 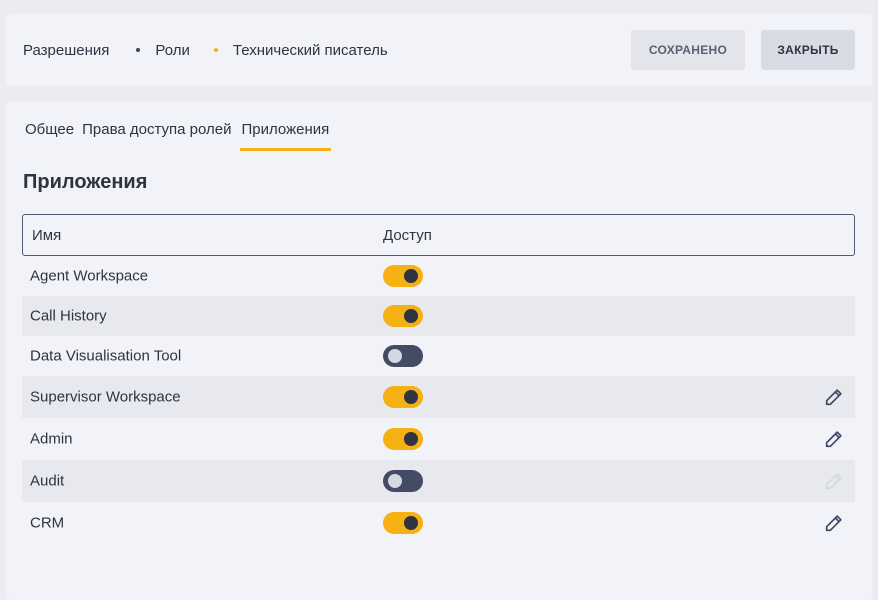 I want to click on column-header-name: Имя, so click(x=47, y=235).